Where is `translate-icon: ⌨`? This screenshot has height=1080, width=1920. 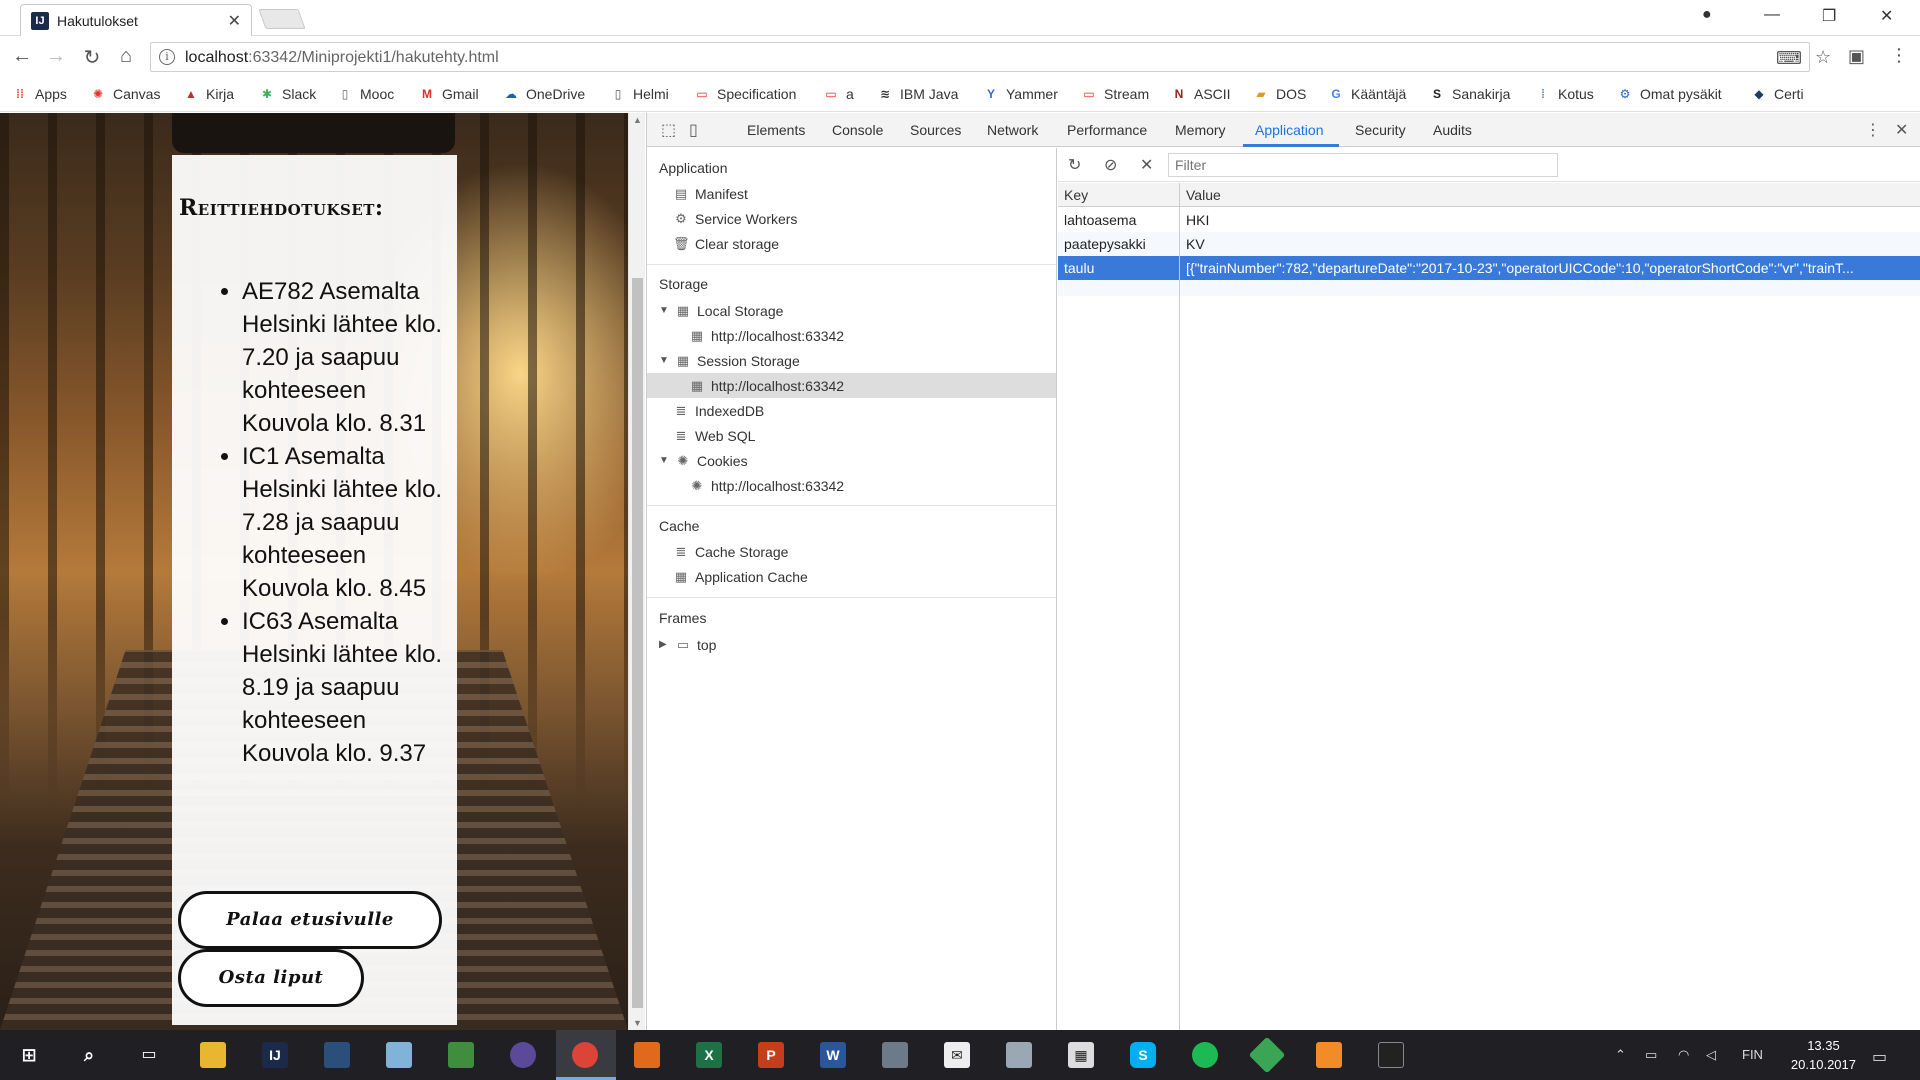
translate-icon: ⌨ is located at coordinates (1789, 58).